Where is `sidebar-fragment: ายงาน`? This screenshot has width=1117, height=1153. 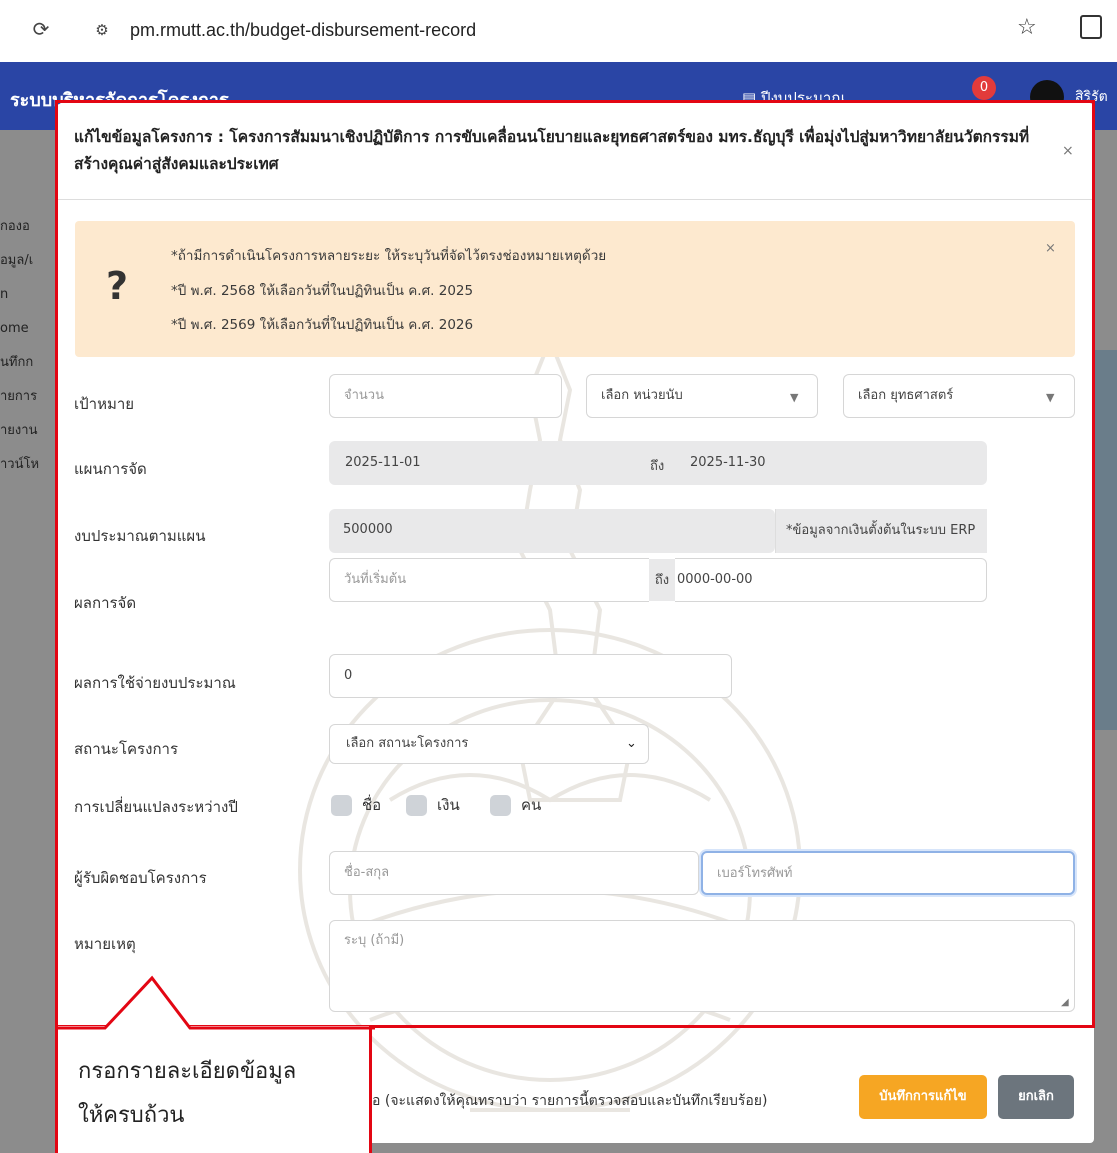
sidebar-fragment: ายงาน is located at coordinates (19, 430).